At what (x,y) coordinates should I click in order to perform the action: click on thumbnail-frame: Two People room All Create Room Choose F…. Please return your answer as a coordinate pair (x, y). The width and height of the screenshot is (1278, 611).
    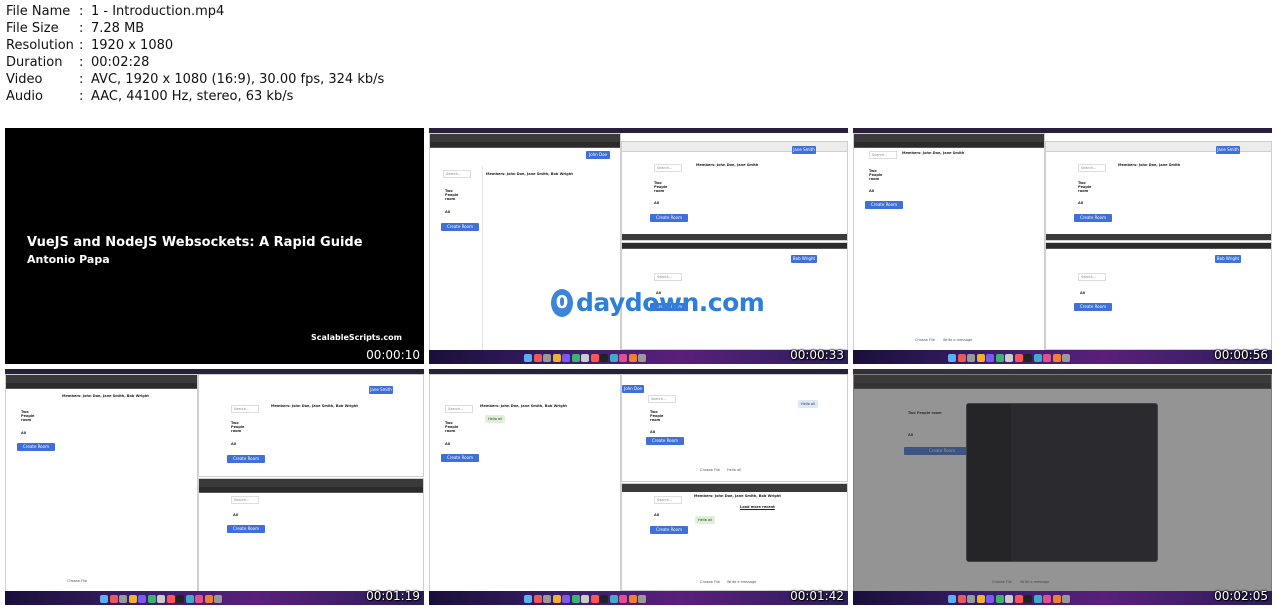
    Looking at the image, I should click on (1062, 487).